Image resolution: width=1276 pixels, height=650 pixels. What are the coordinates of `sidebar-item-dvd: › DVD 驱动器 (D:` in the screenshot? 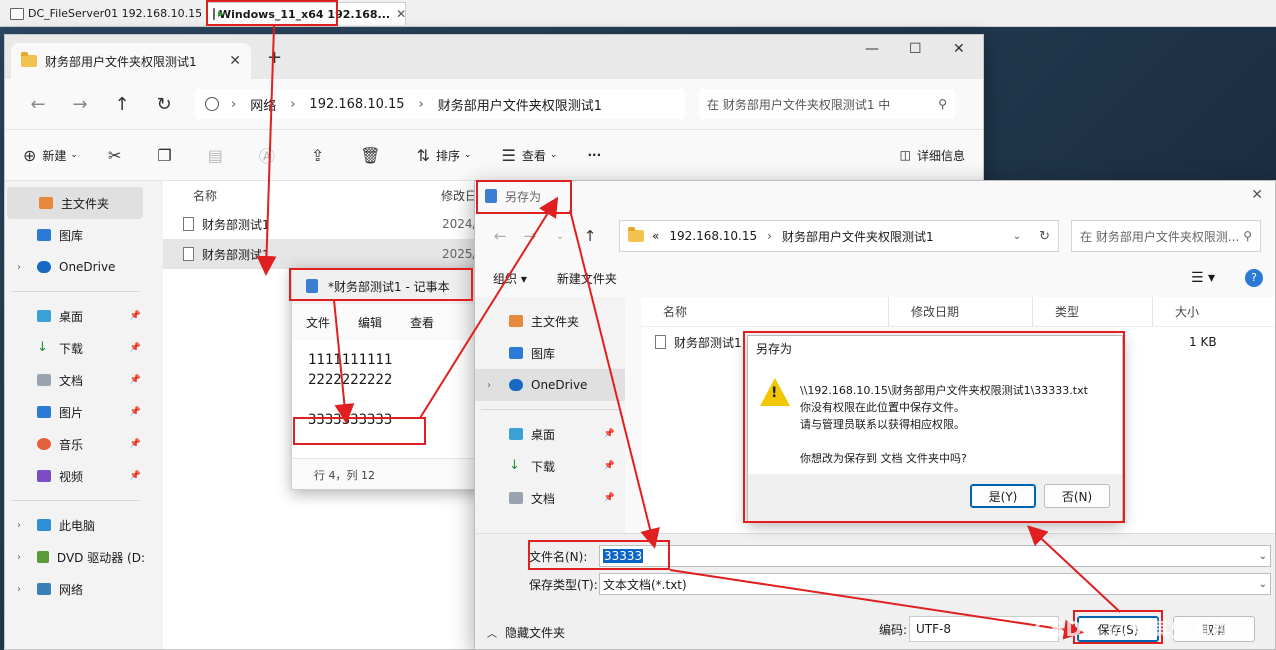 It's located at (75, 557).